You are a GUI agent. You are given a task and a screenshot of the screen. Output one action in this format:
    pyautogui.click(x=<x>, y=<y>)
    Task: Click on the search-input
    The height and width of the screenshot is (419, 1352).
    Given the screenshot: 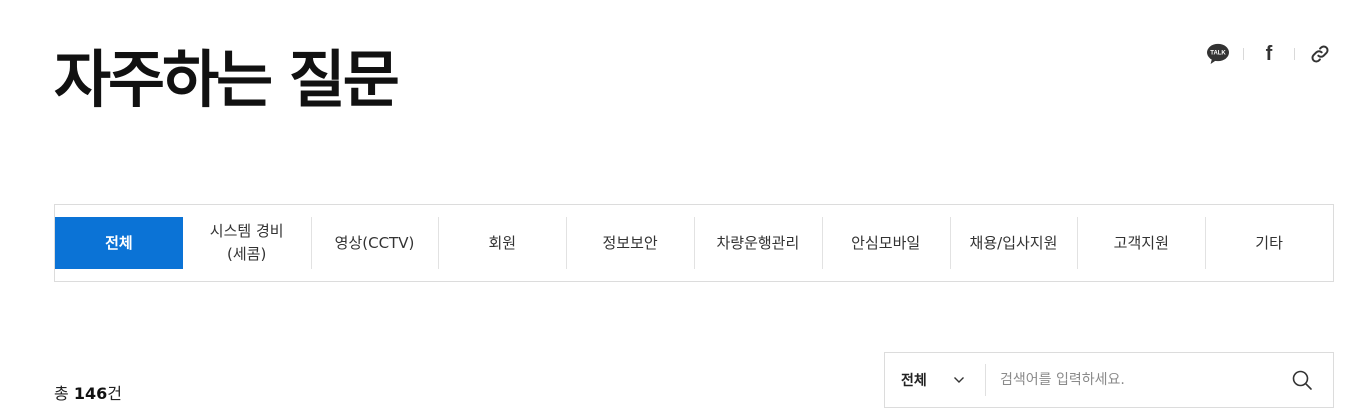 What is the action you would take?
    pyautogui.click(x=1128, y=380)
    